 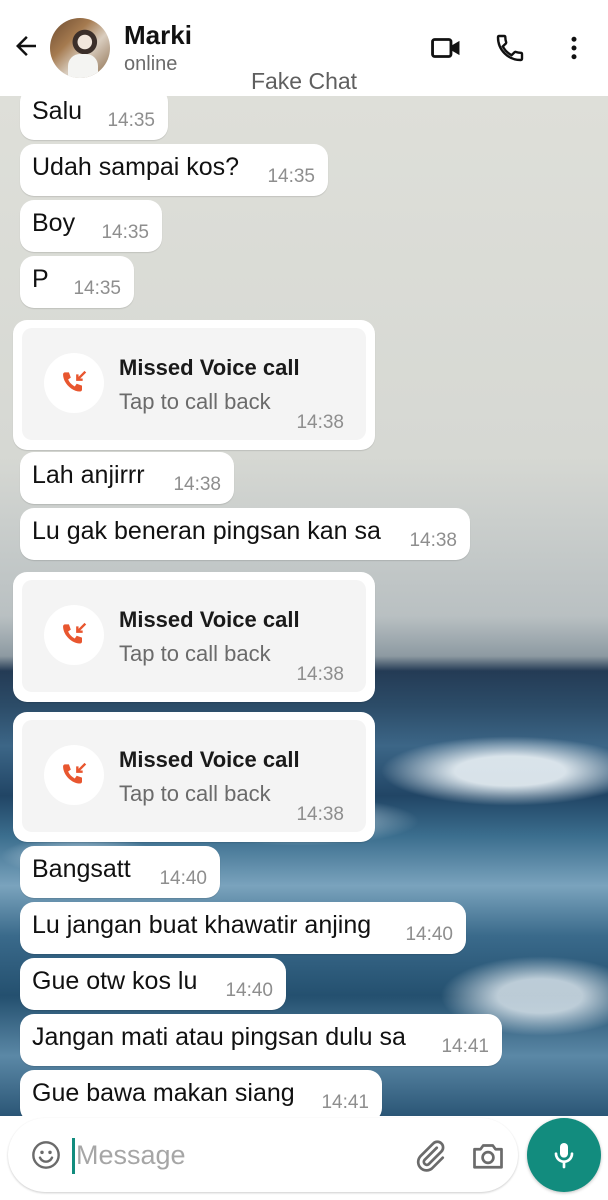 I want to click on video-call-button, so click(x=446, y=48).